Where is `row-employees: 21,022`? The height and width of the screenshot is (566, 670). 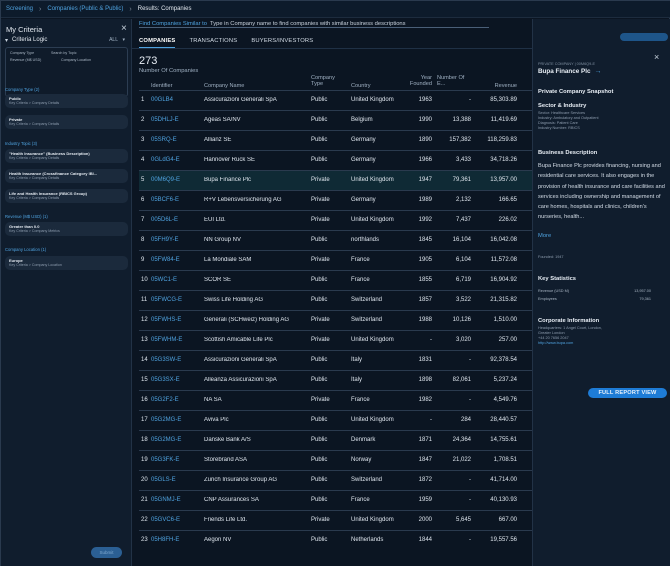
row-employees: 21,022 is located at coordinates (461, 460).